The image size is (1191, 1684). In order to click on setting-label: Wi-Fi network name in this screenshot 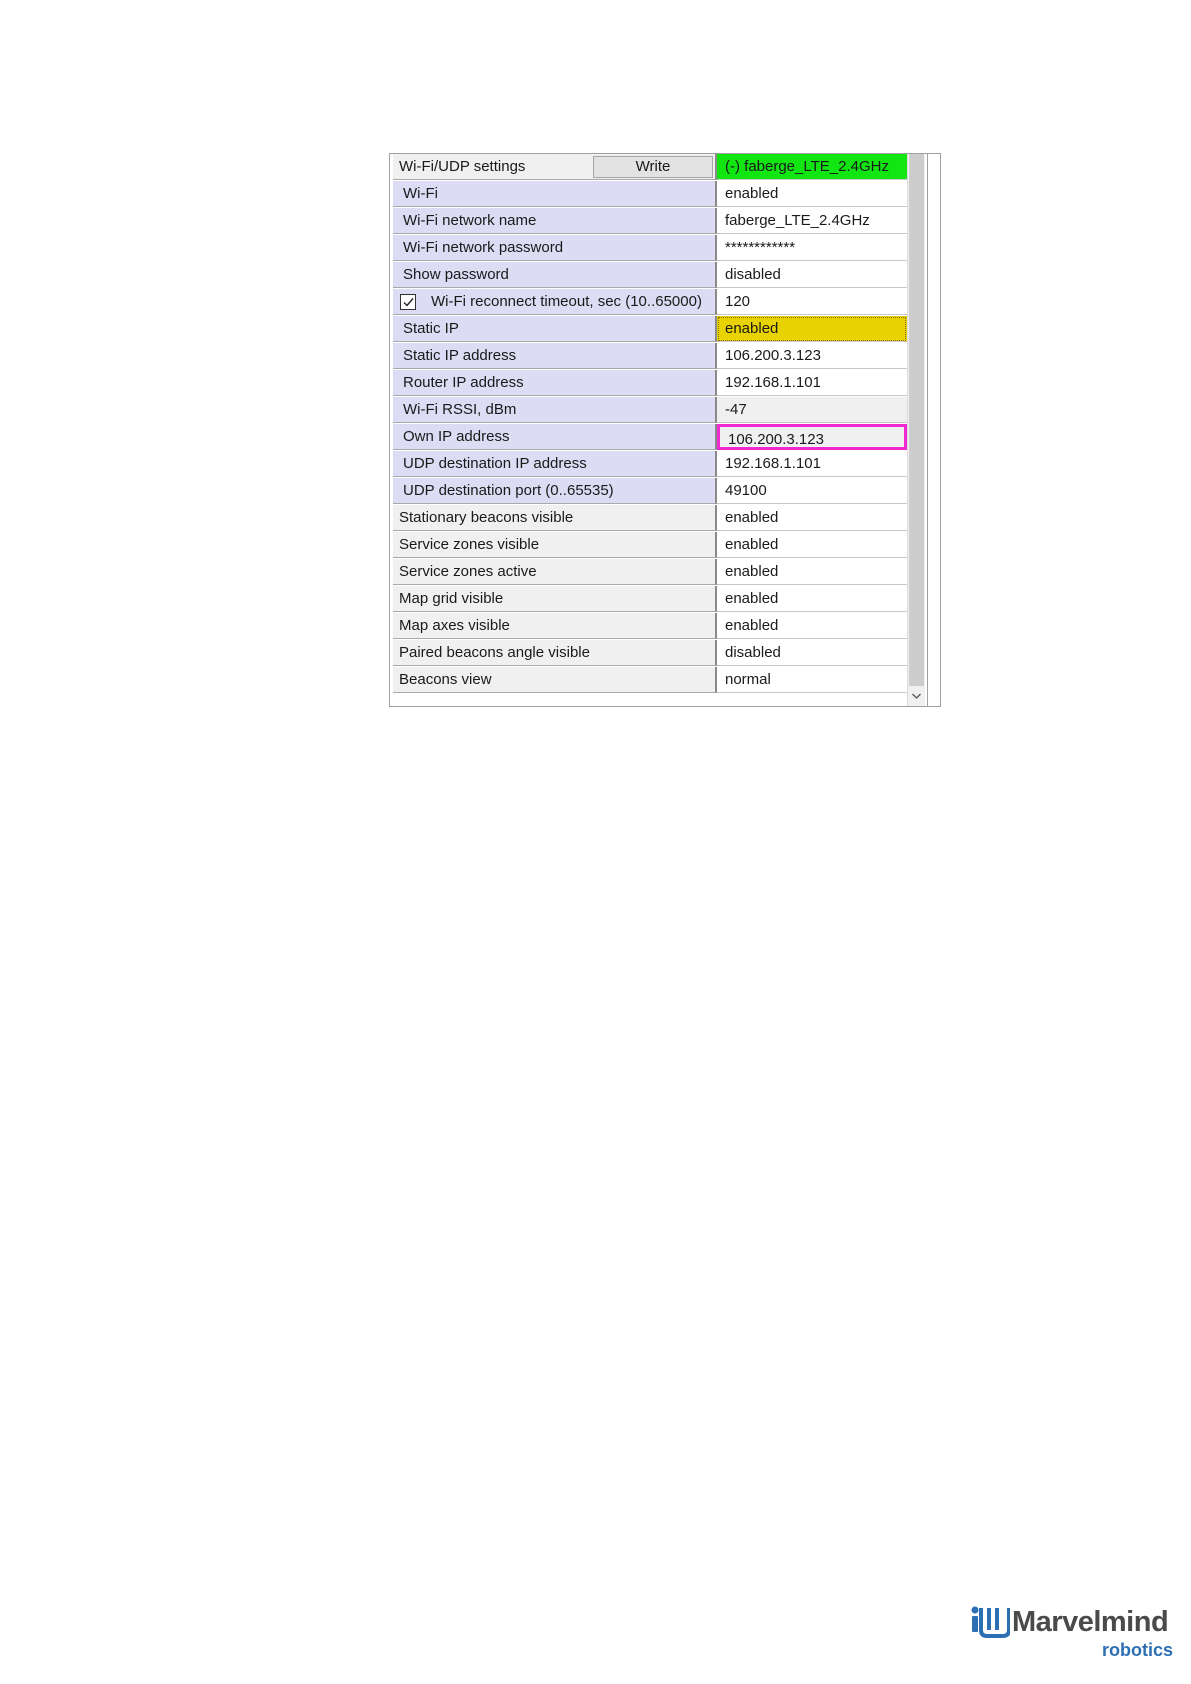, I will do `click(555, 221)`.